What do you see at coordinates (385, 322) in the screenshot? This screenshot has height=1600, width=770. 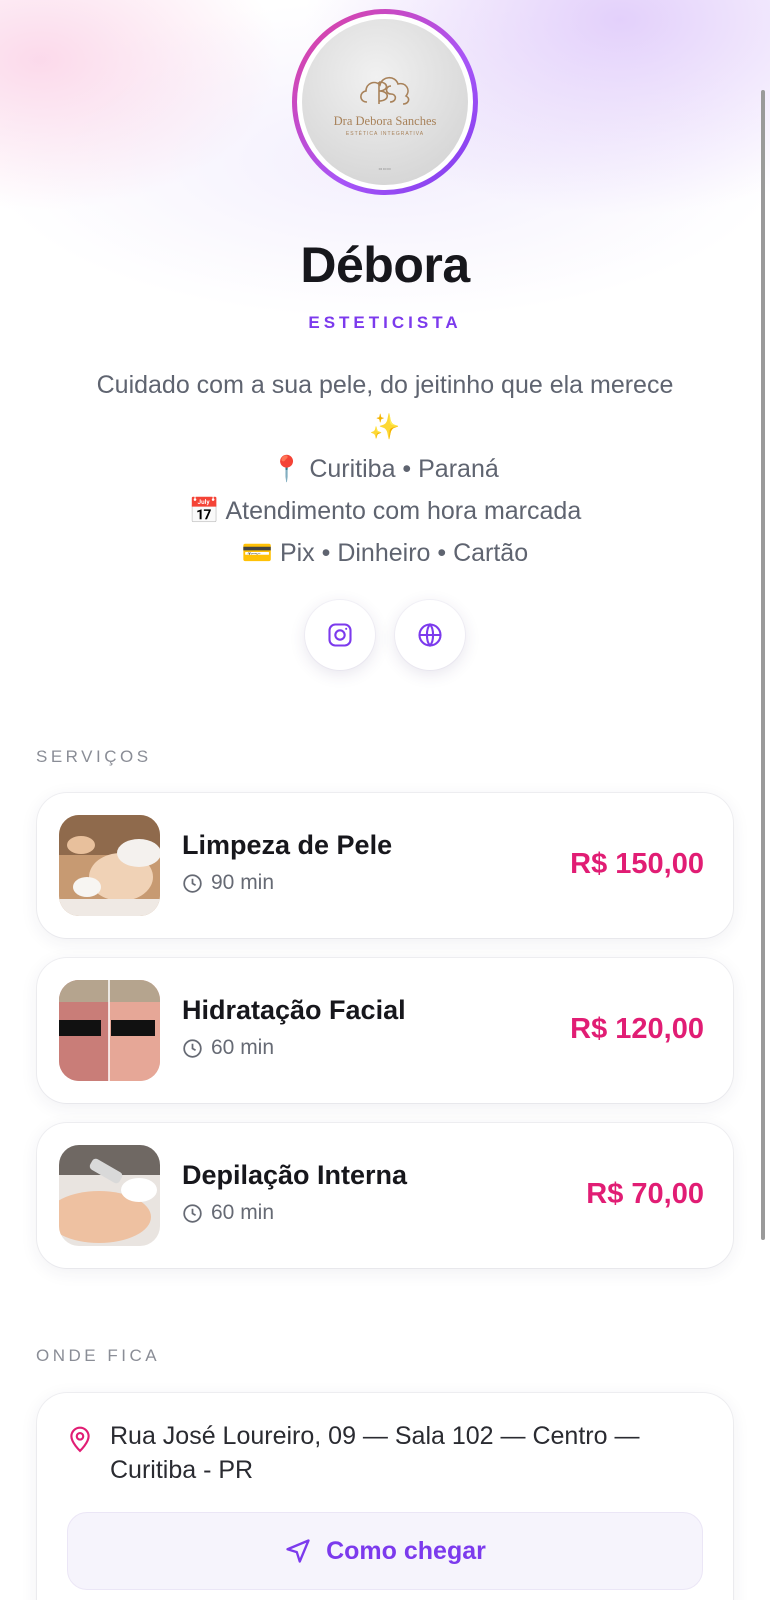 I see `profile-role: ESTETICISTA` at bounding box center [385, 322].